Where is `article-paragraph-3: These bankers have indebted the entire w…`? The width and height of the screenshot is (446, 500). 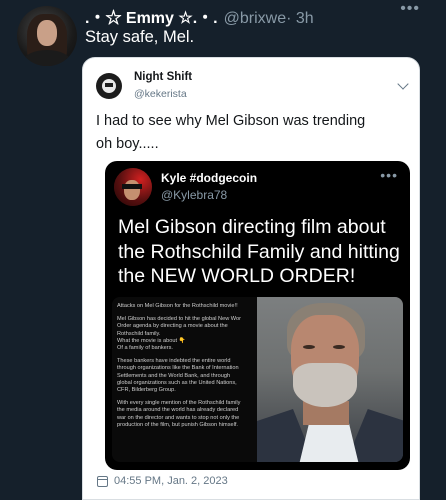
article-paragraph-3: These bankers have indebted the entire w… is located at coordinates (178, 376).